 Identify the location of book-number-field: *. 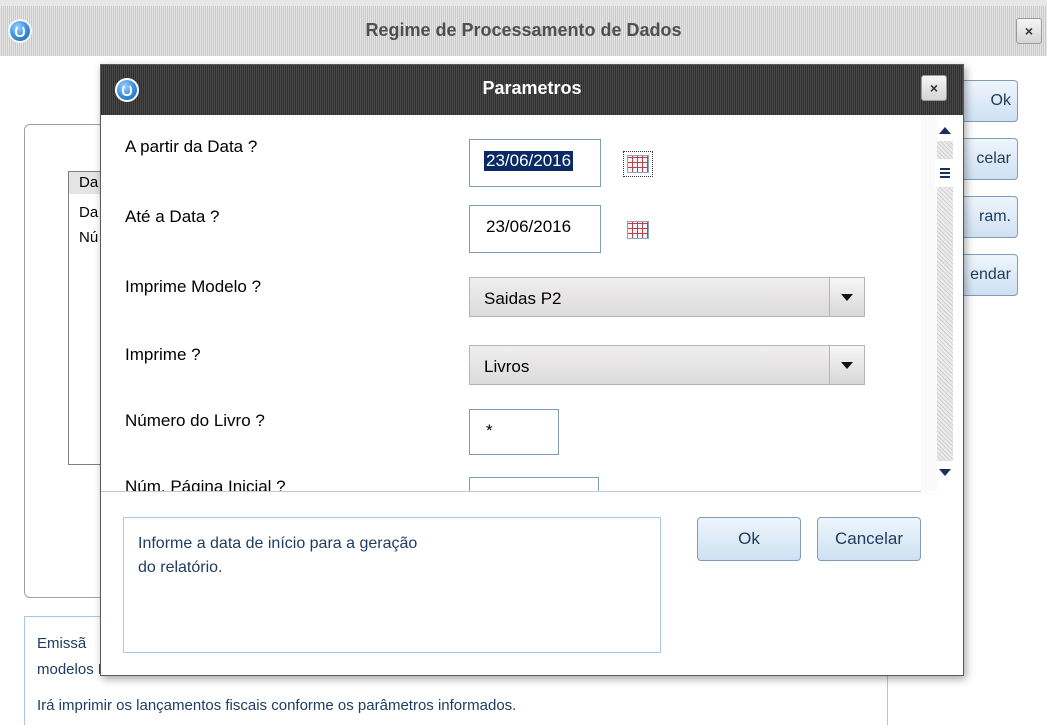
(514, 432).